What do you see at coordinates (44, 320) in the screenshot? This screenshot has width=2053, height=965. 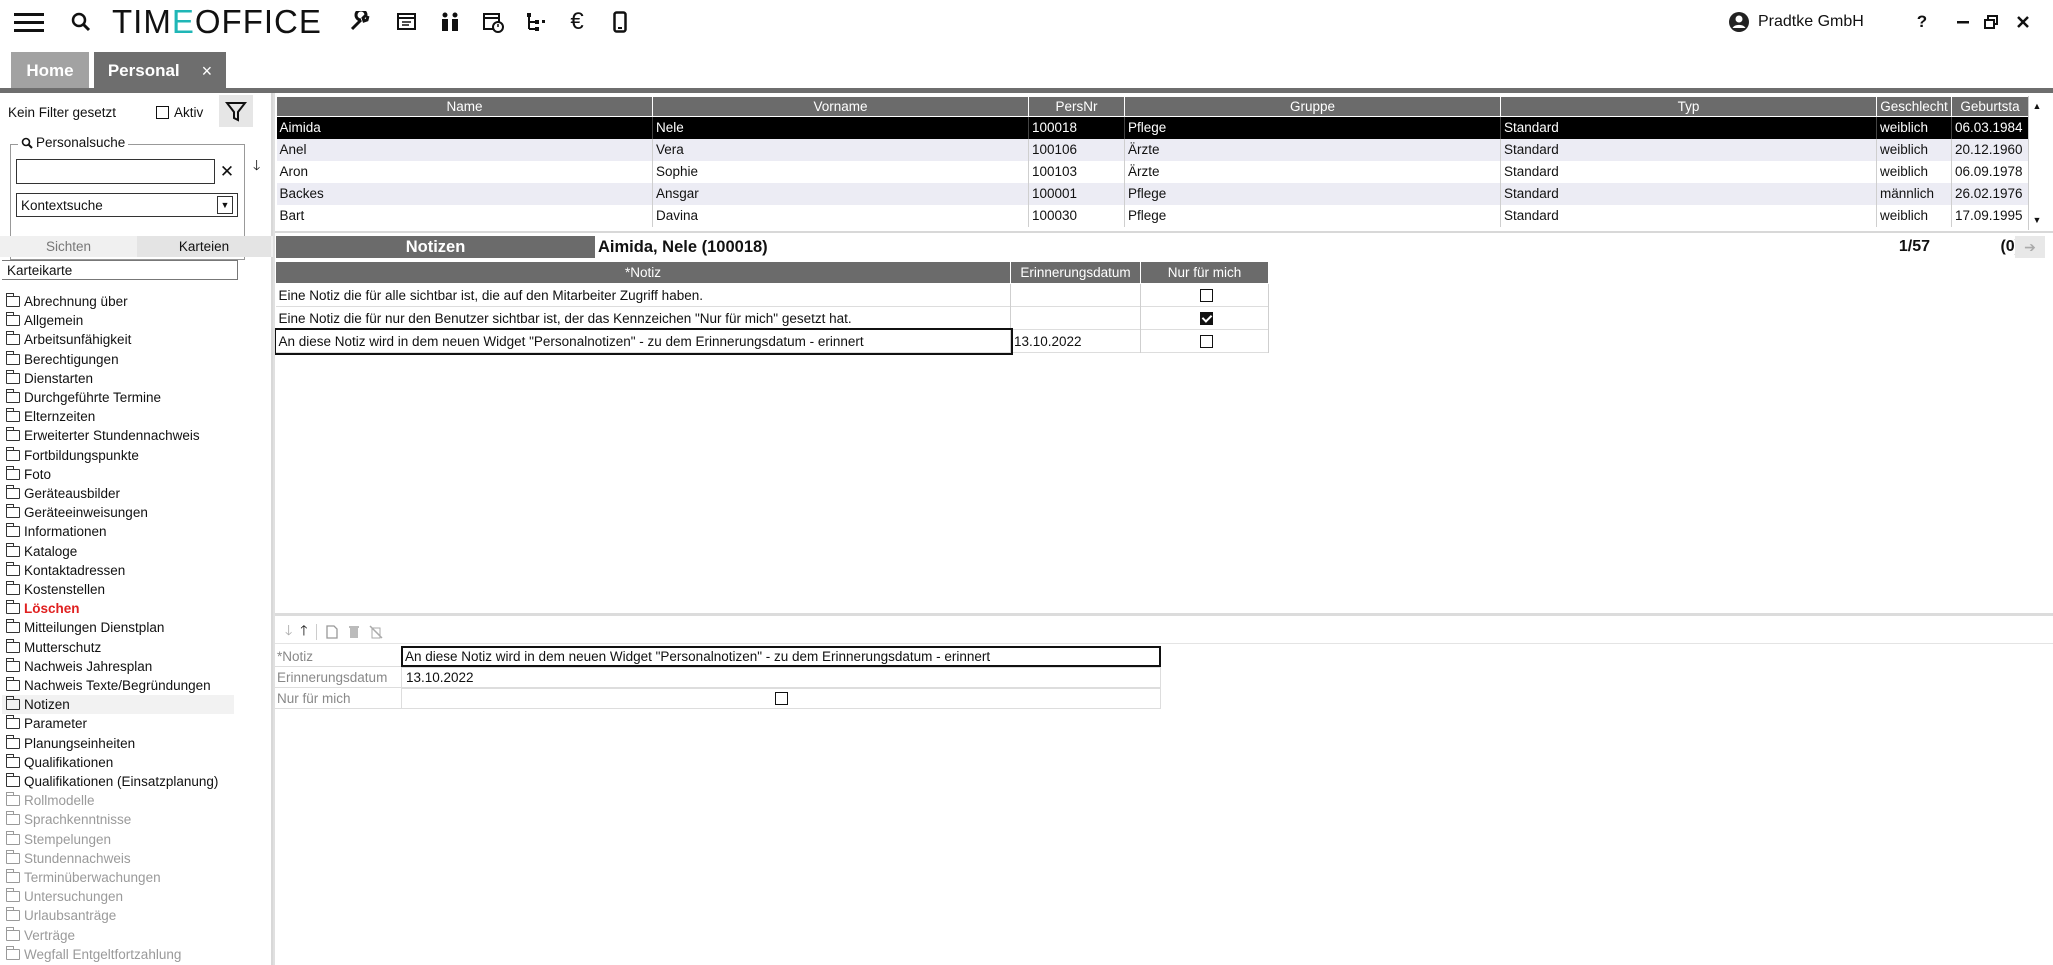 I see `tree-item: Allgemein` at bounding box center [44, 320].